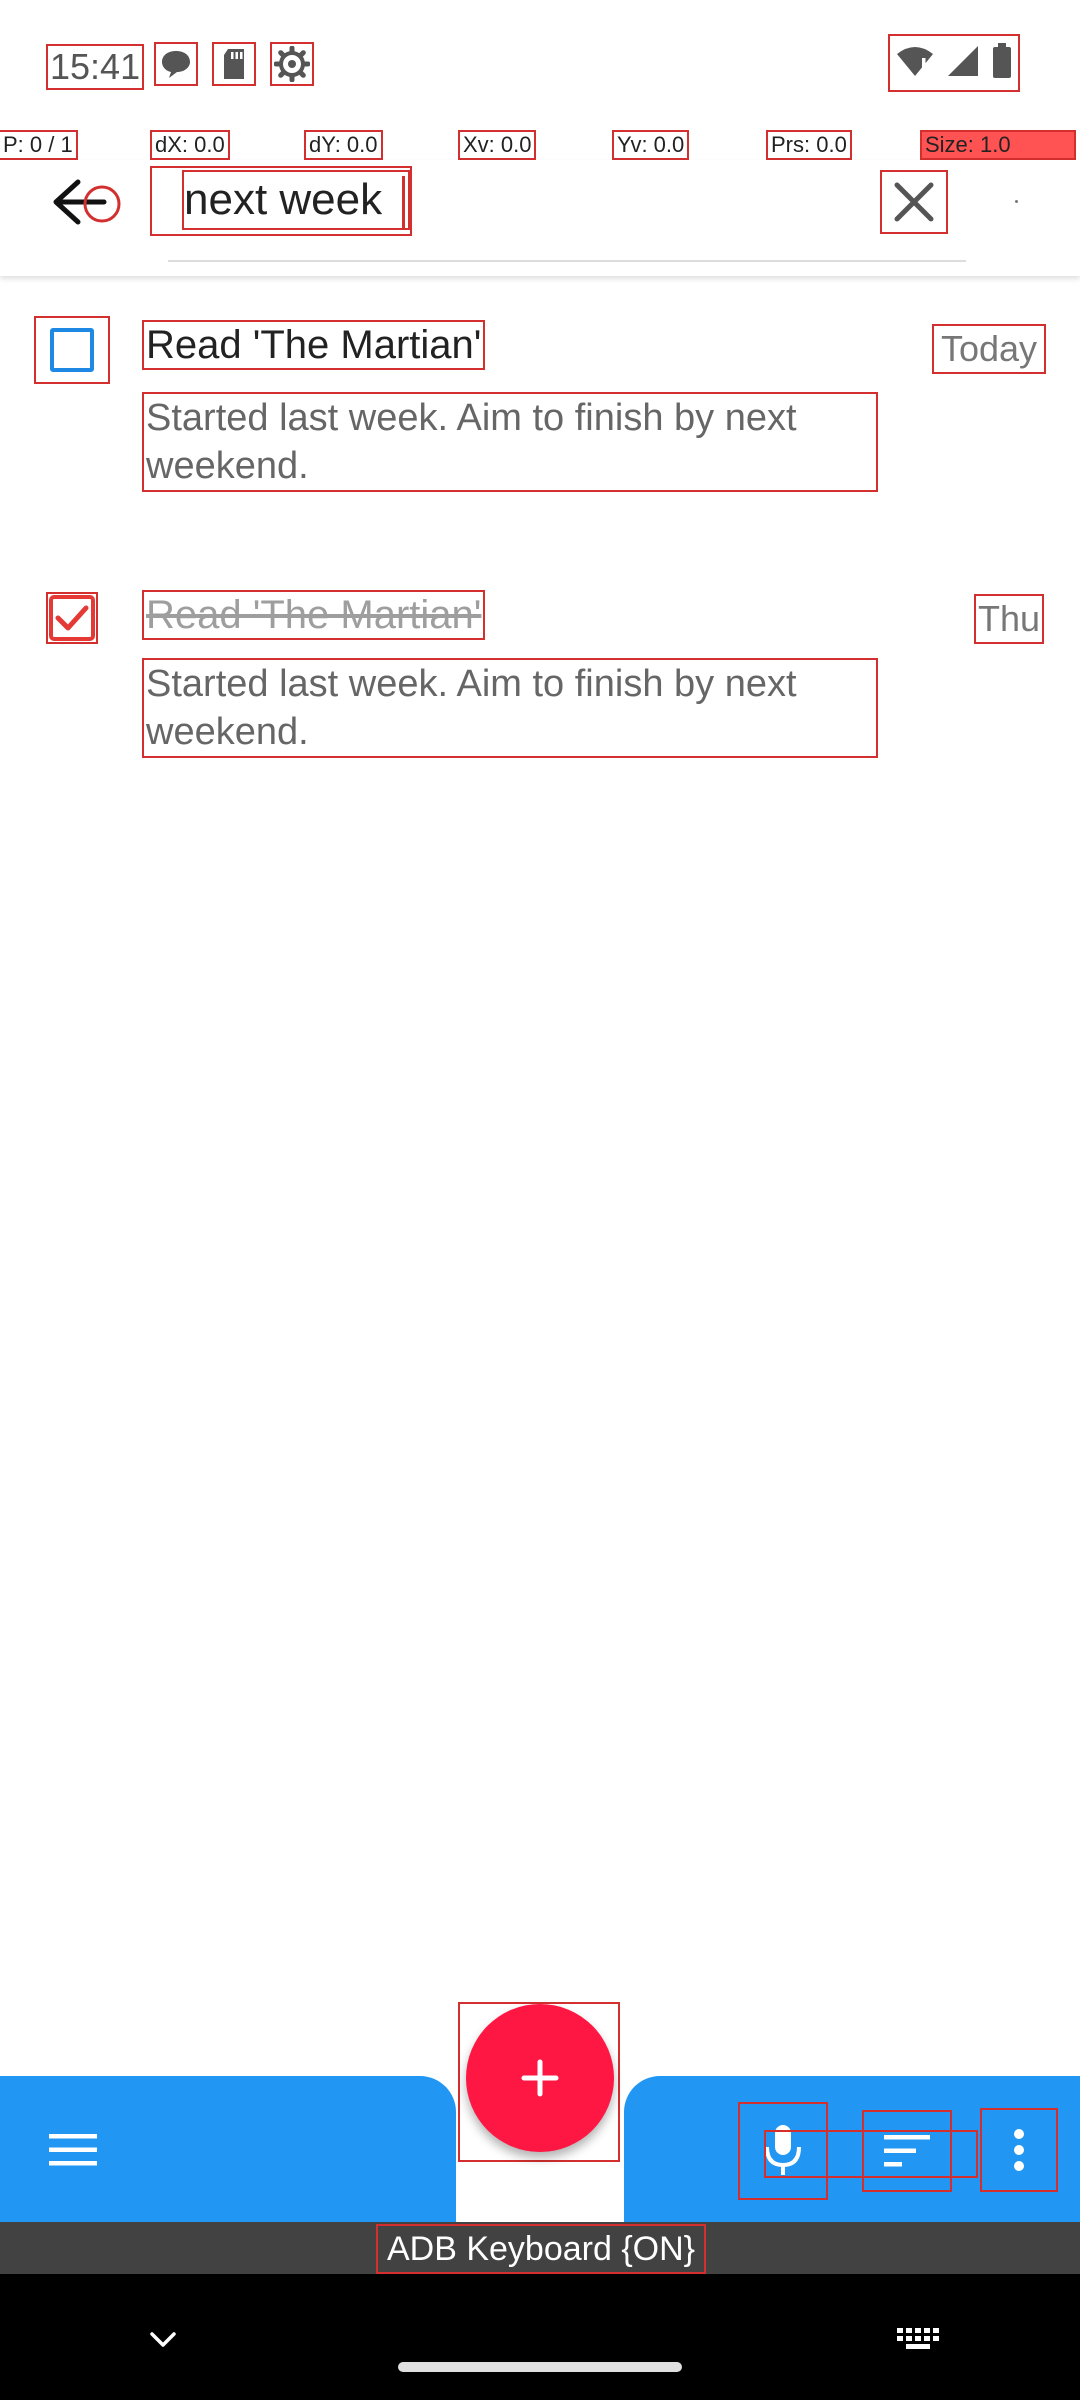  Describe the element at coordinates (497, 145) in the screenshot. I see `x-velocity-readout: Xv: 0.0` at that location.